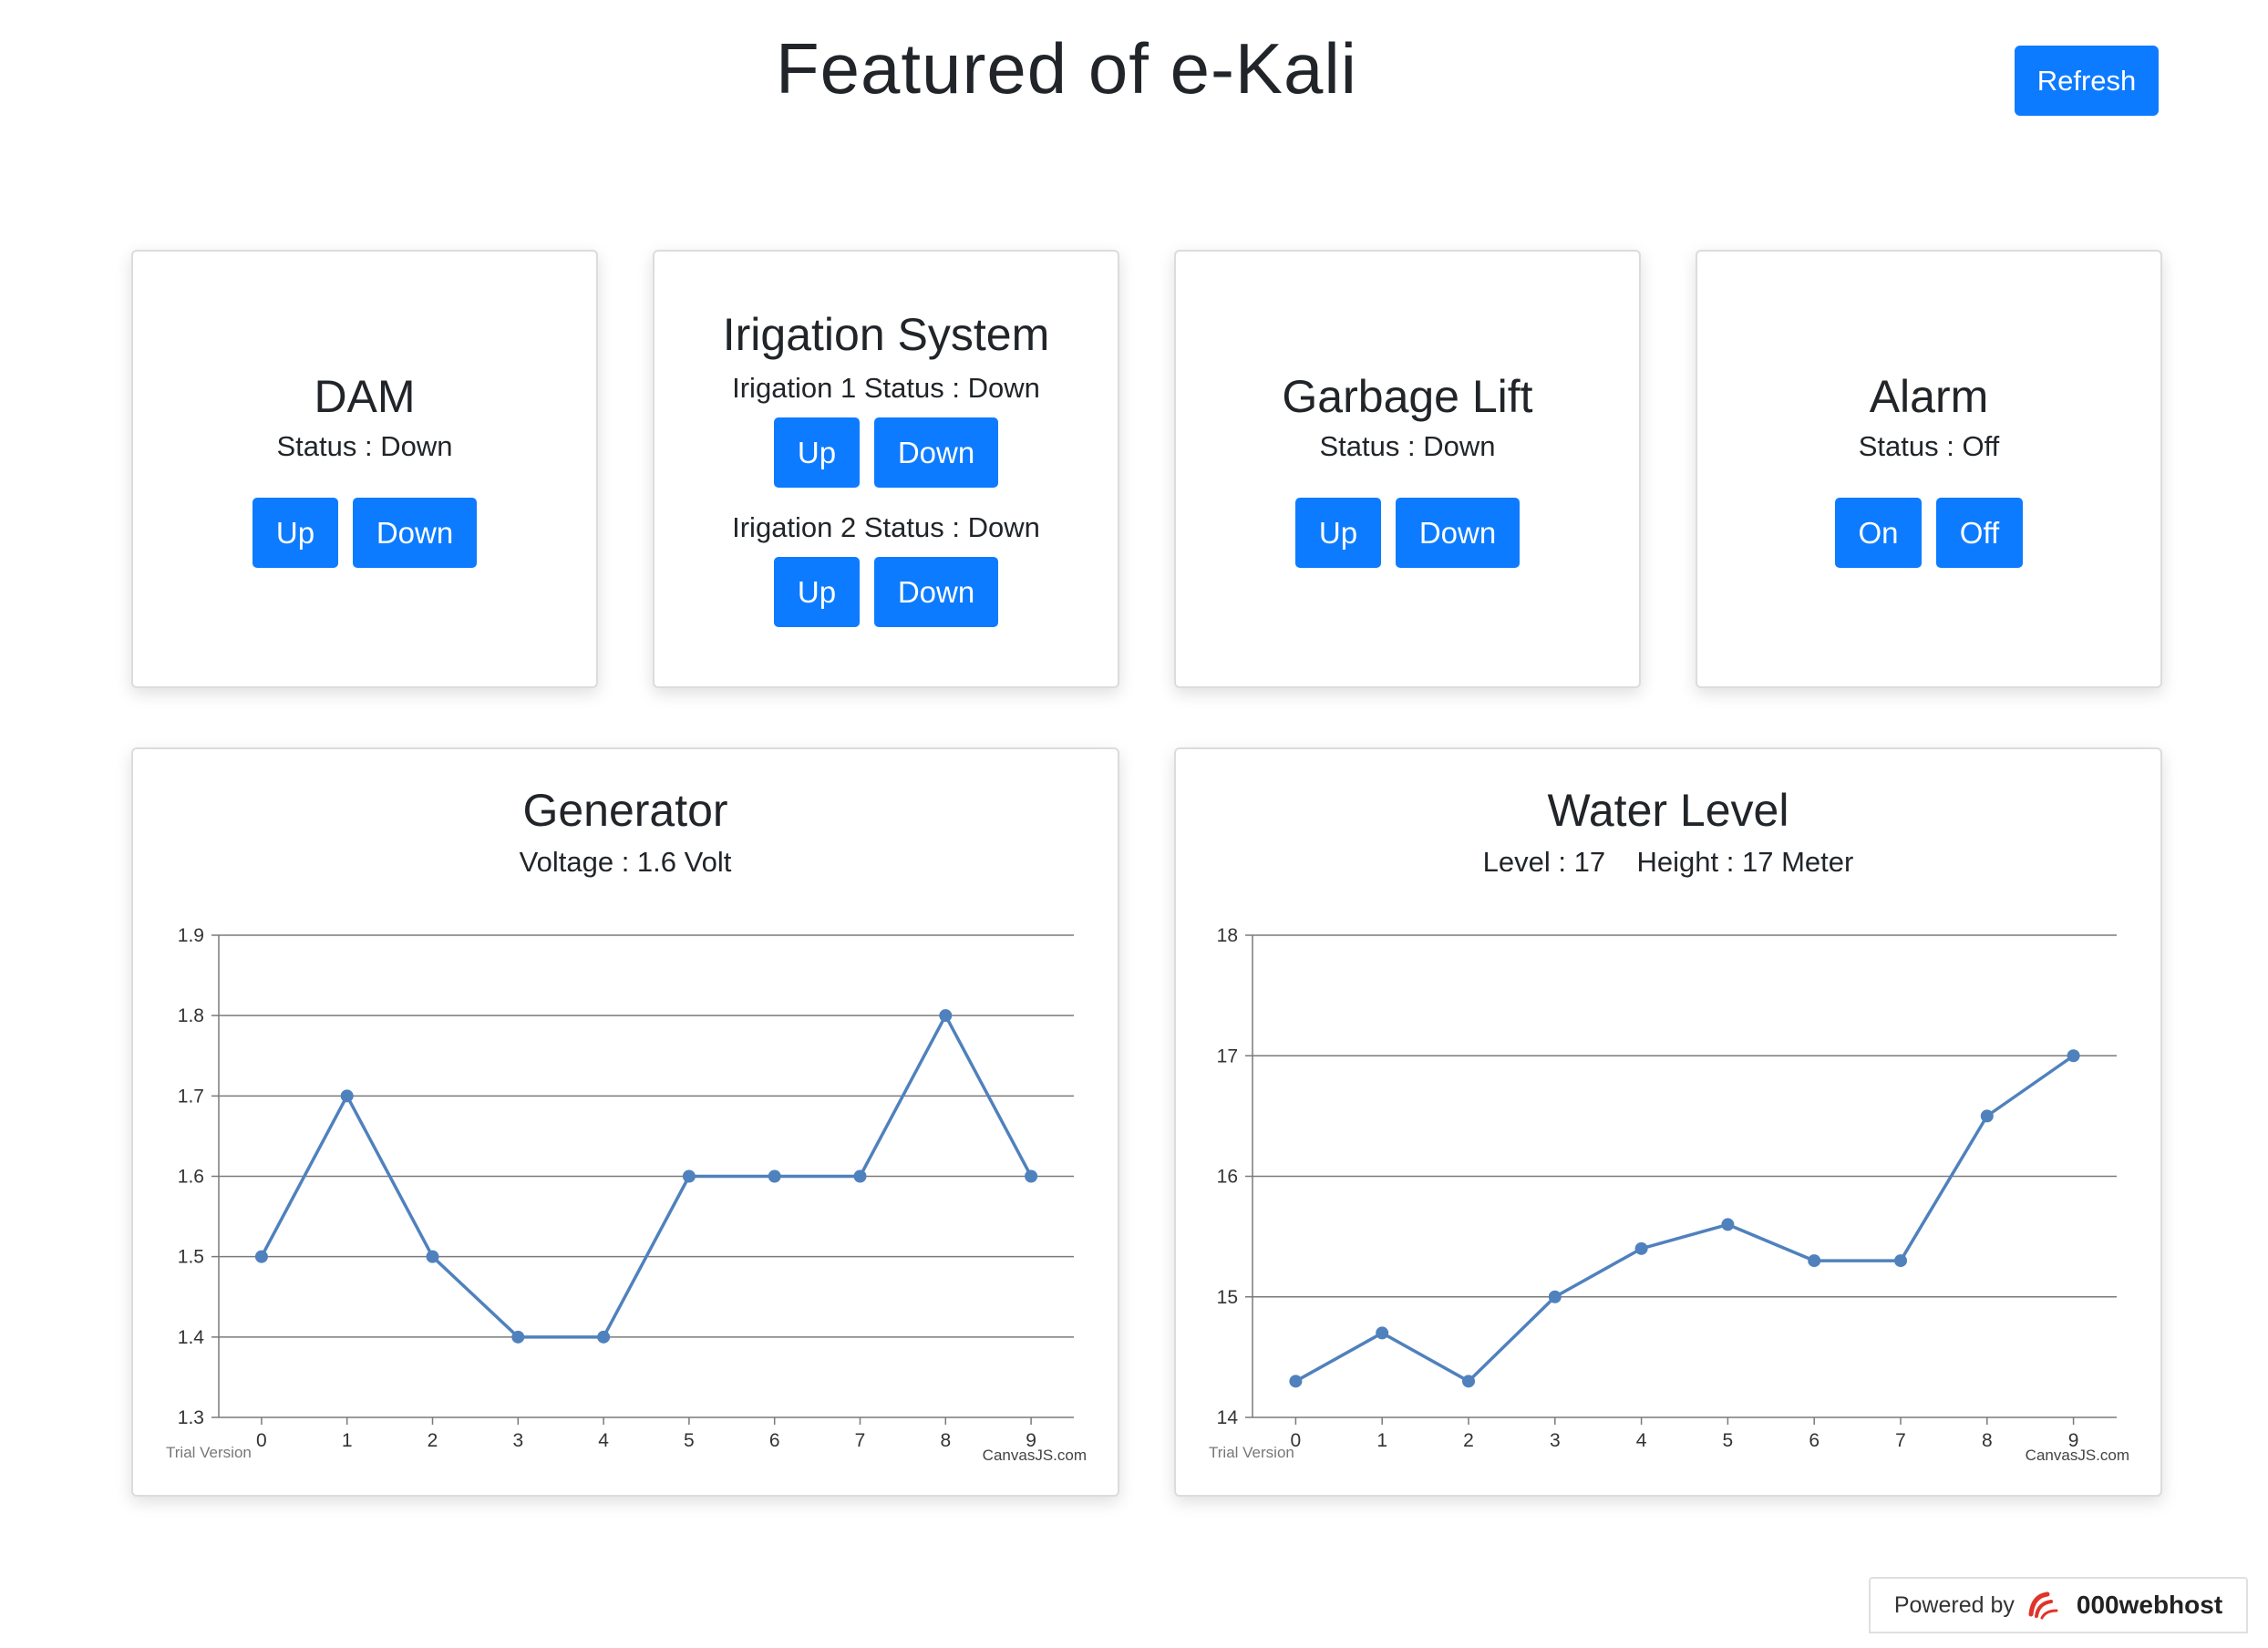  Describe the element at coordinates (1555, 1440) in the screenshot. I see `water-level-x-tick-label: 3` at that location.